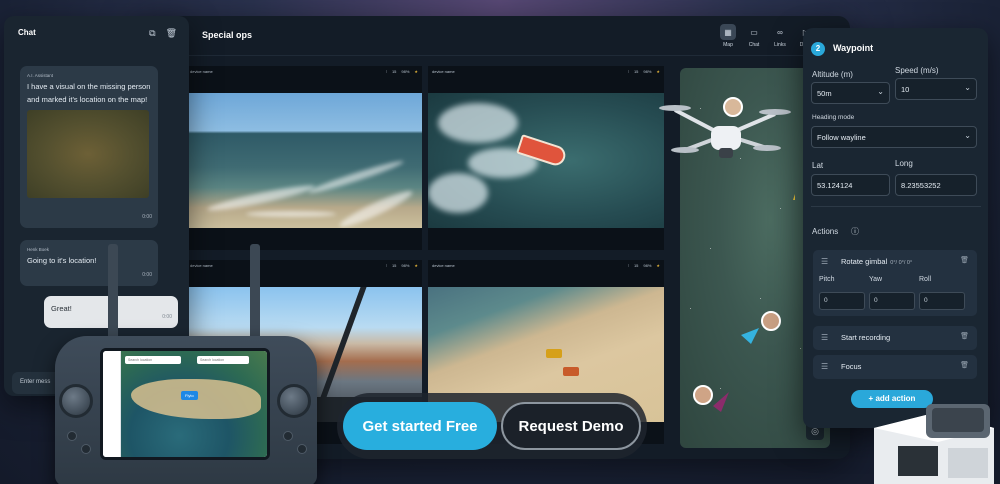 This screenshot has height=484, width=1000. What do you see at coordinates (866, 337) in the screenshot?
I see `action-name: Start recording` at bounding box center [866, 337].